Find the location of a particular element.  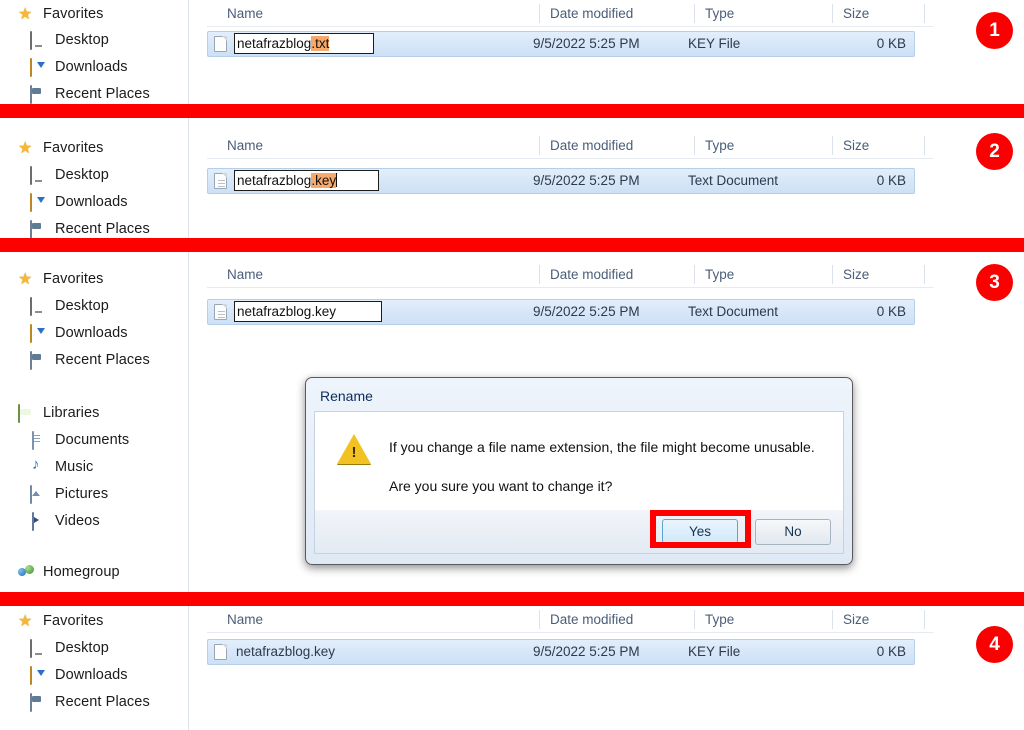

rename-basename: netafrazblog.key is located at coordinates (287, 311).